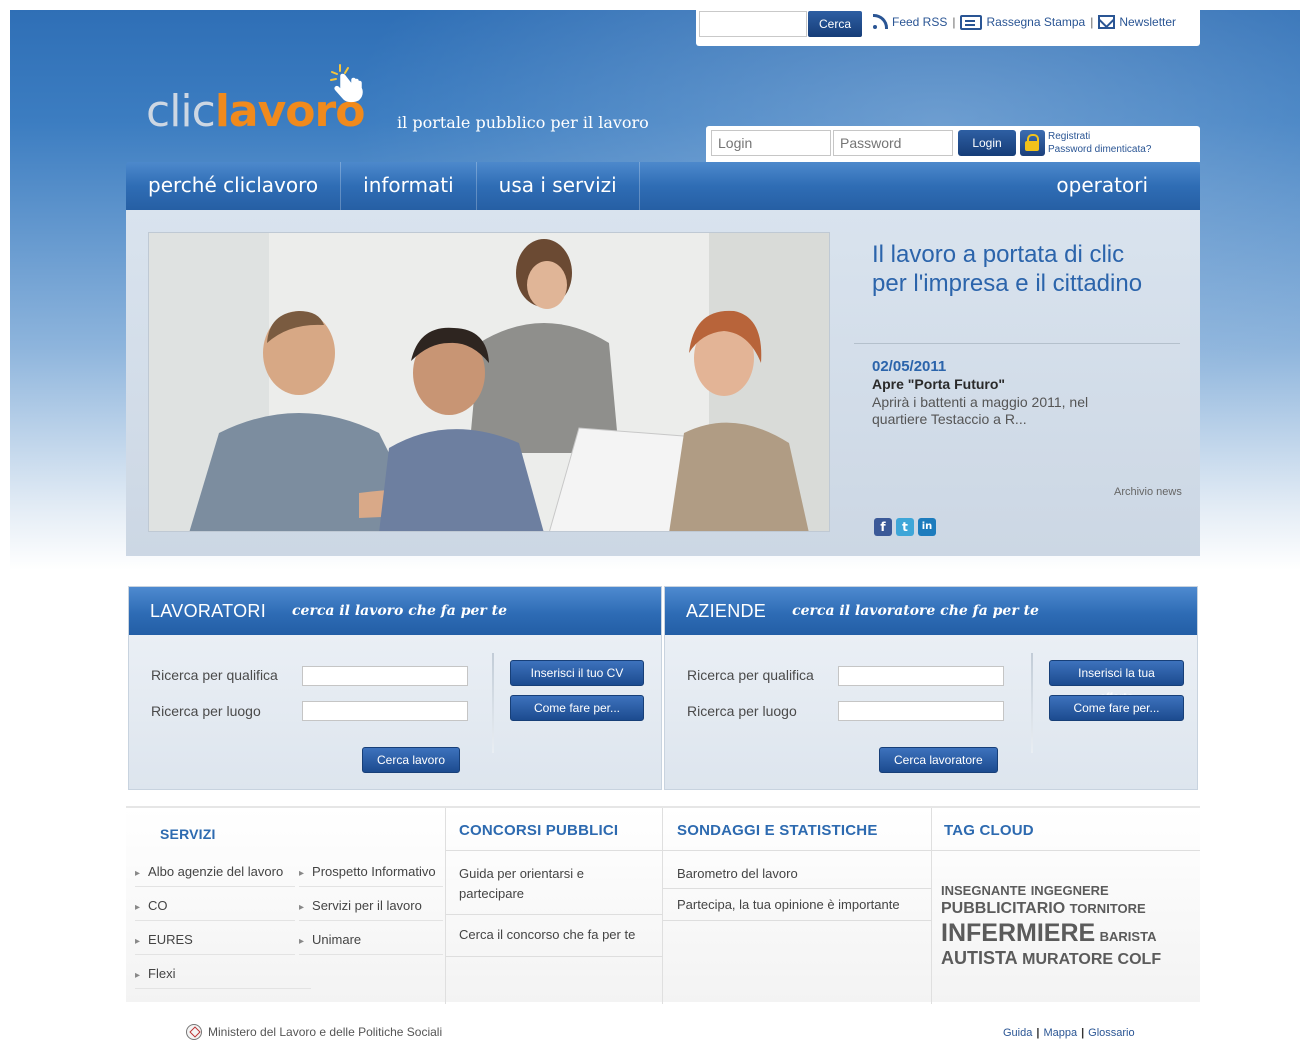  I want to click on linkedin-icon: in, so click(927, 527).